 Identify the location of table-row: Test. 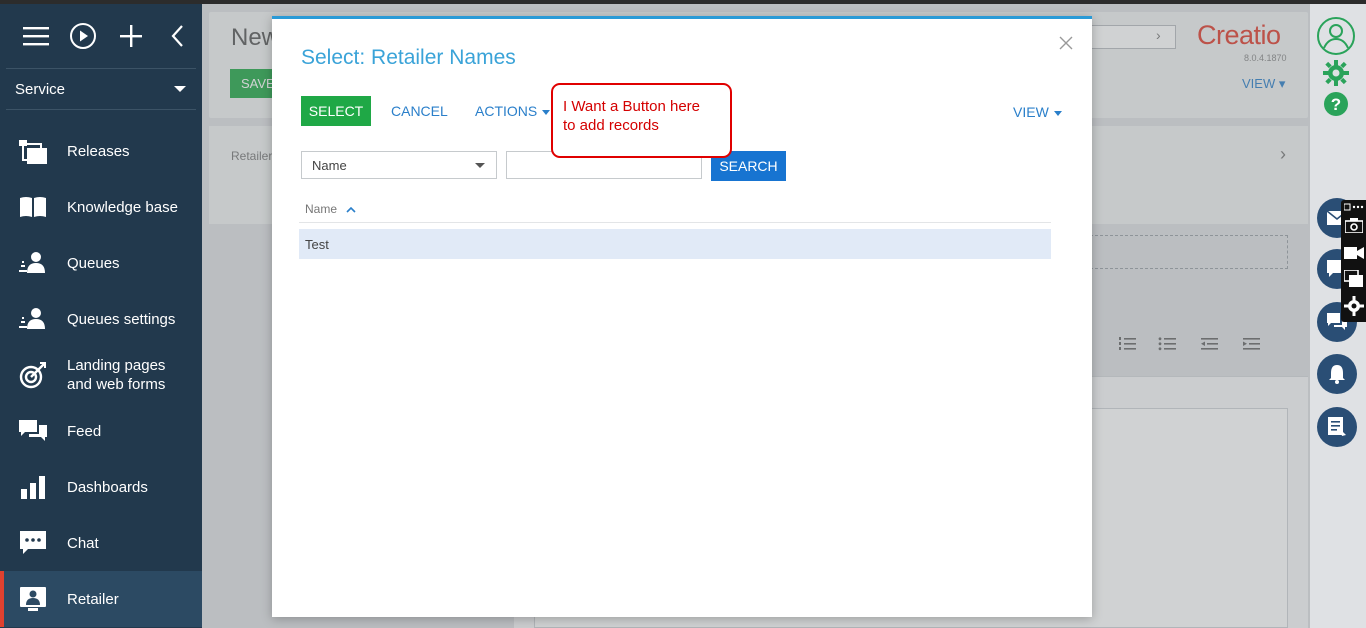
(675, 244).